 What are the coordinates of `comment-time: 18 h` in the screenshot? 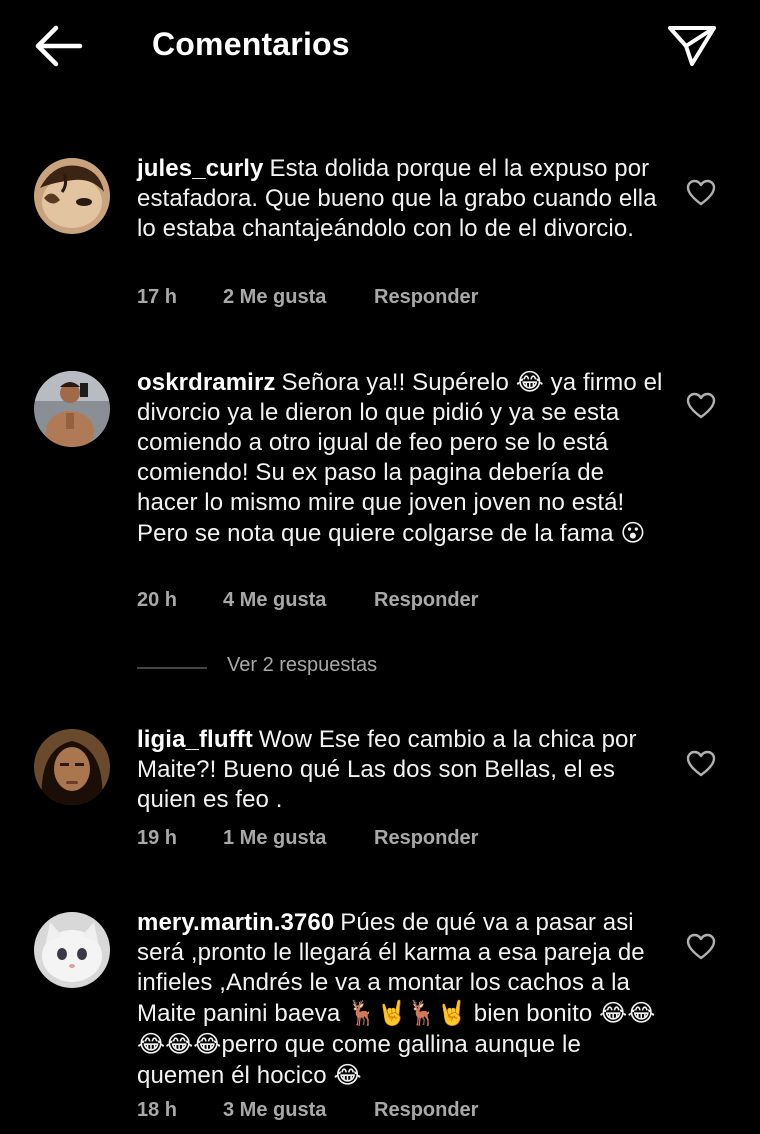 It's located at (157, 1110).